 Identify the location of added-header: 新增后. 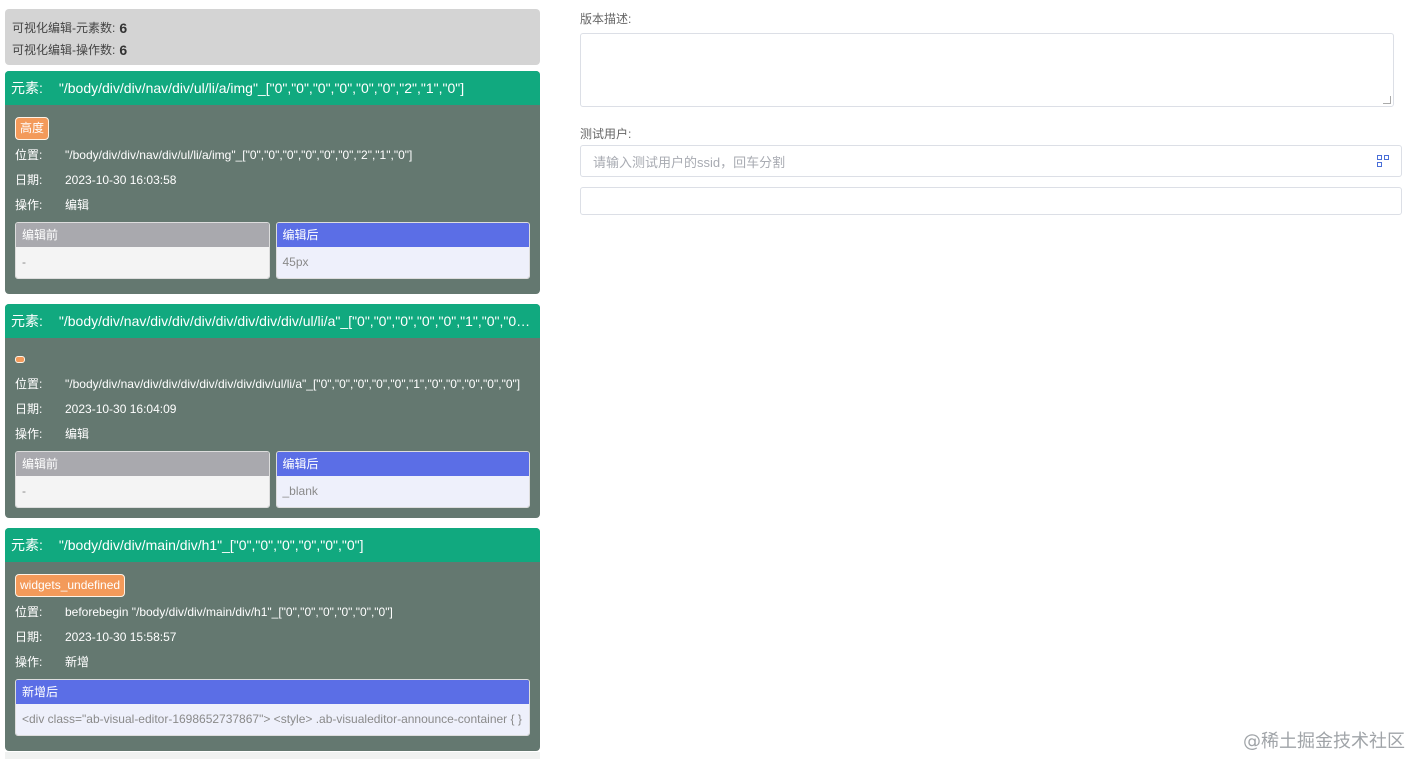
(272, 692).